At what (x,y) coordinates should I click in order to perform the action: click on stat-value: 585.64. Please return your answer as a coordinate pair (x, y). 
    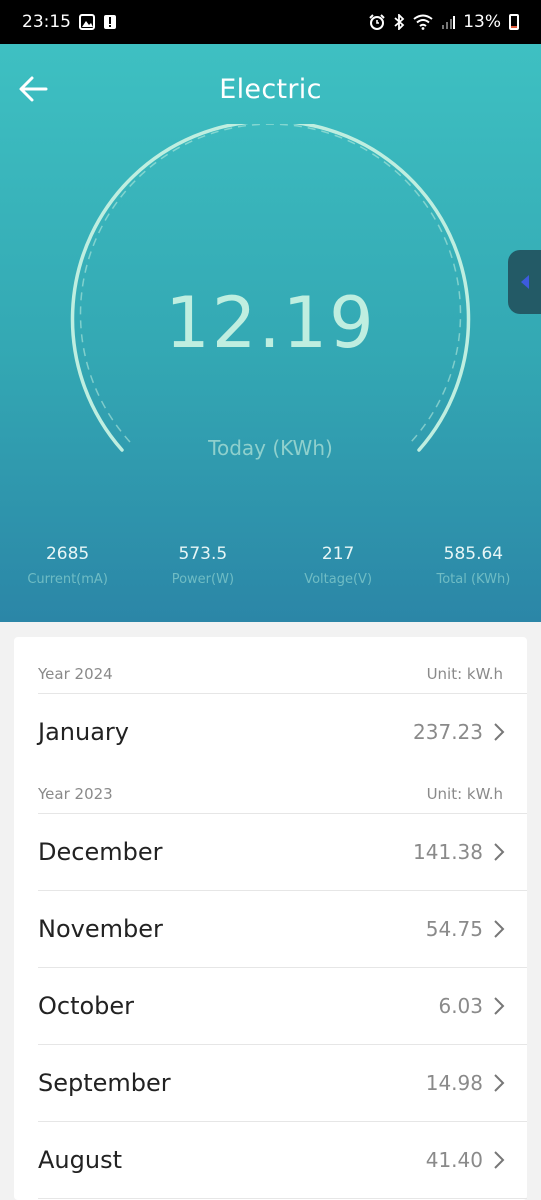
    Looking at the image, I should click on (473, 554).